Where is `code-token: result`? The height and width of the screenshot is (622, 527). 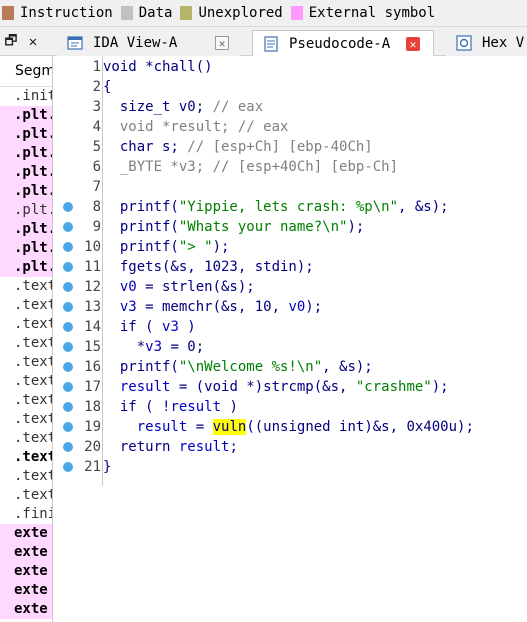
code-token: result is located at coordinates (196, 407).